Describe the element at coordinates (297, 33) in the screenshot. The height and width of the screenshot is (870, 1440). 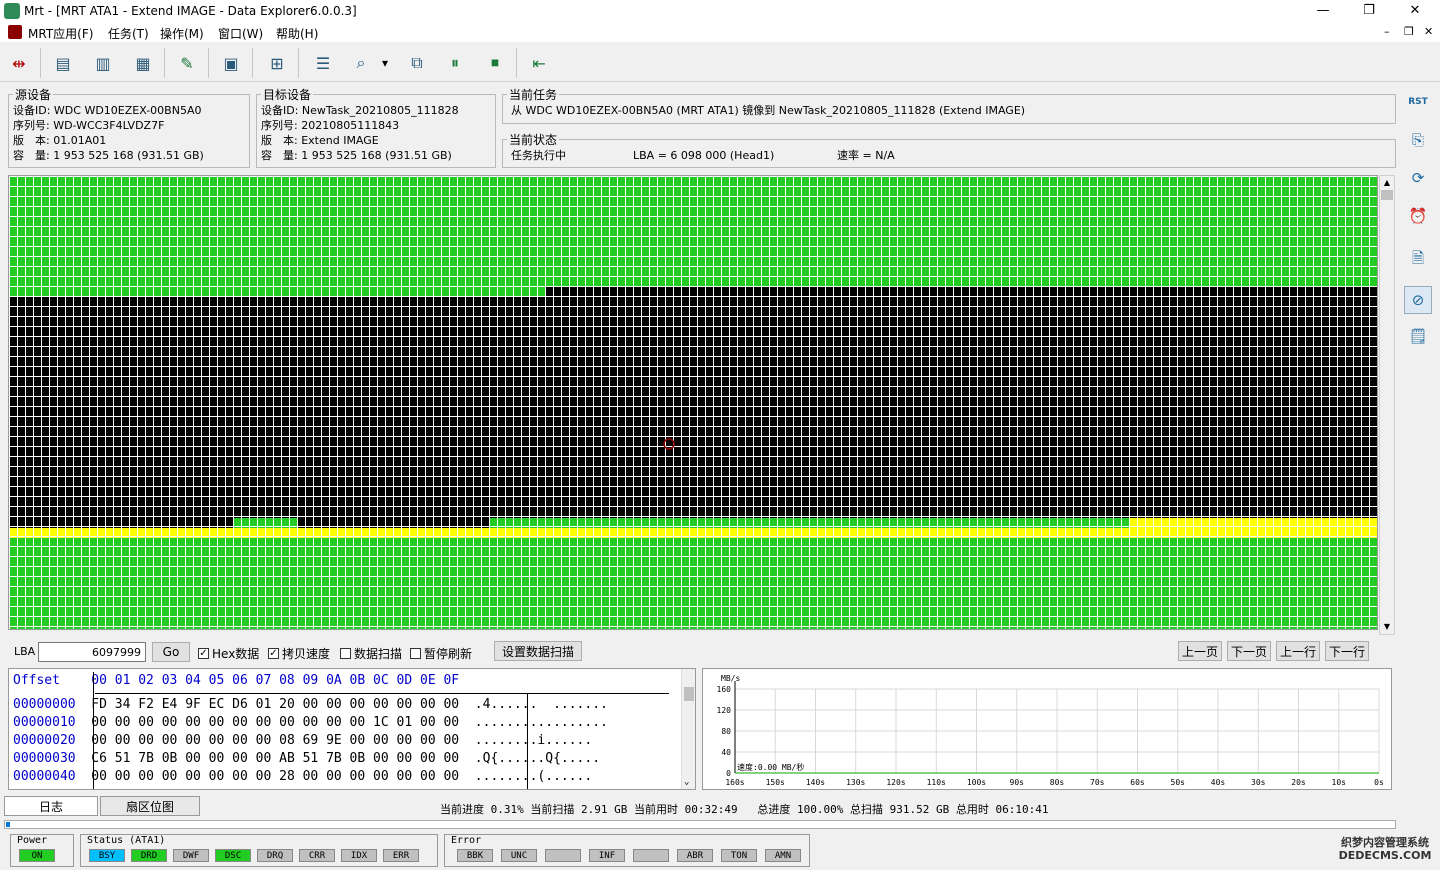
I see `menu-help: 帮助(H)` at that location.